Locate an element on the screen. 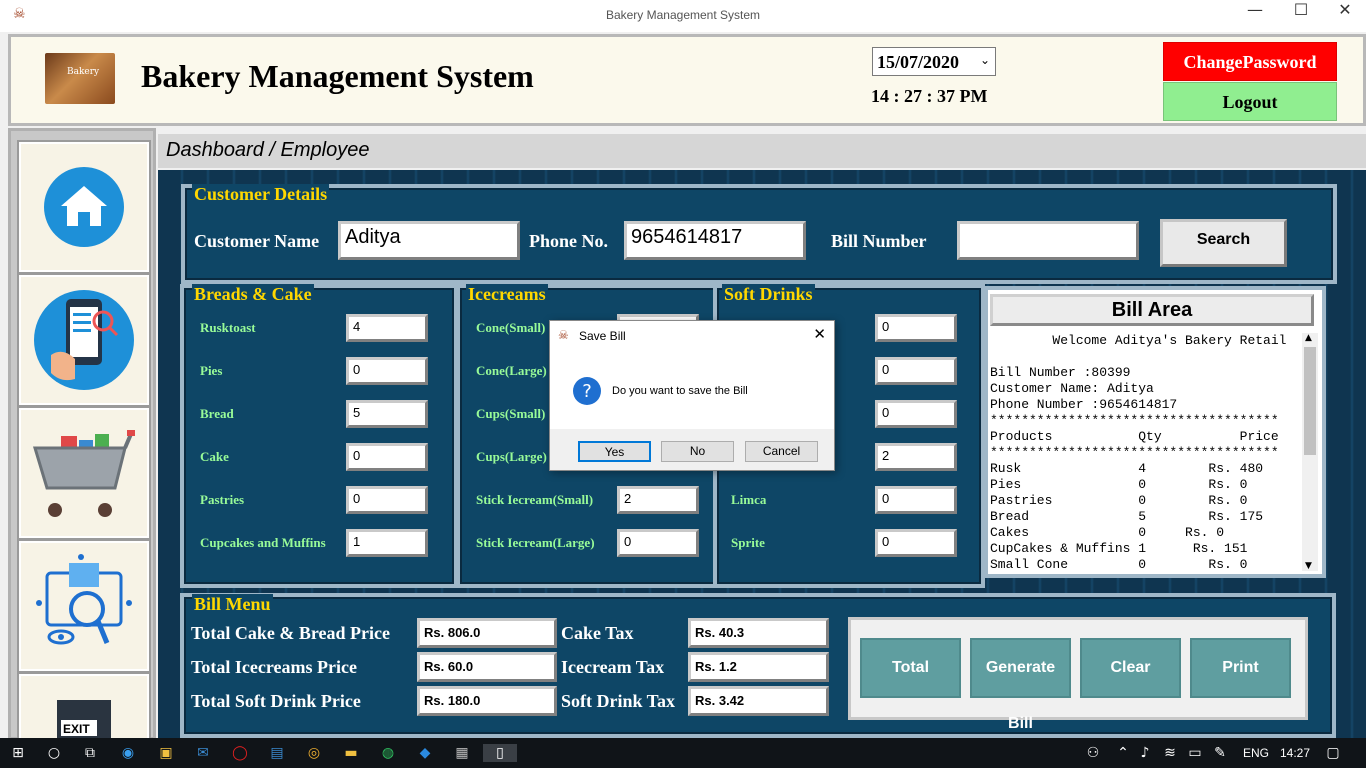  date-selector: 15/07/2020 ⌄ is located at coordinates (934, 61).